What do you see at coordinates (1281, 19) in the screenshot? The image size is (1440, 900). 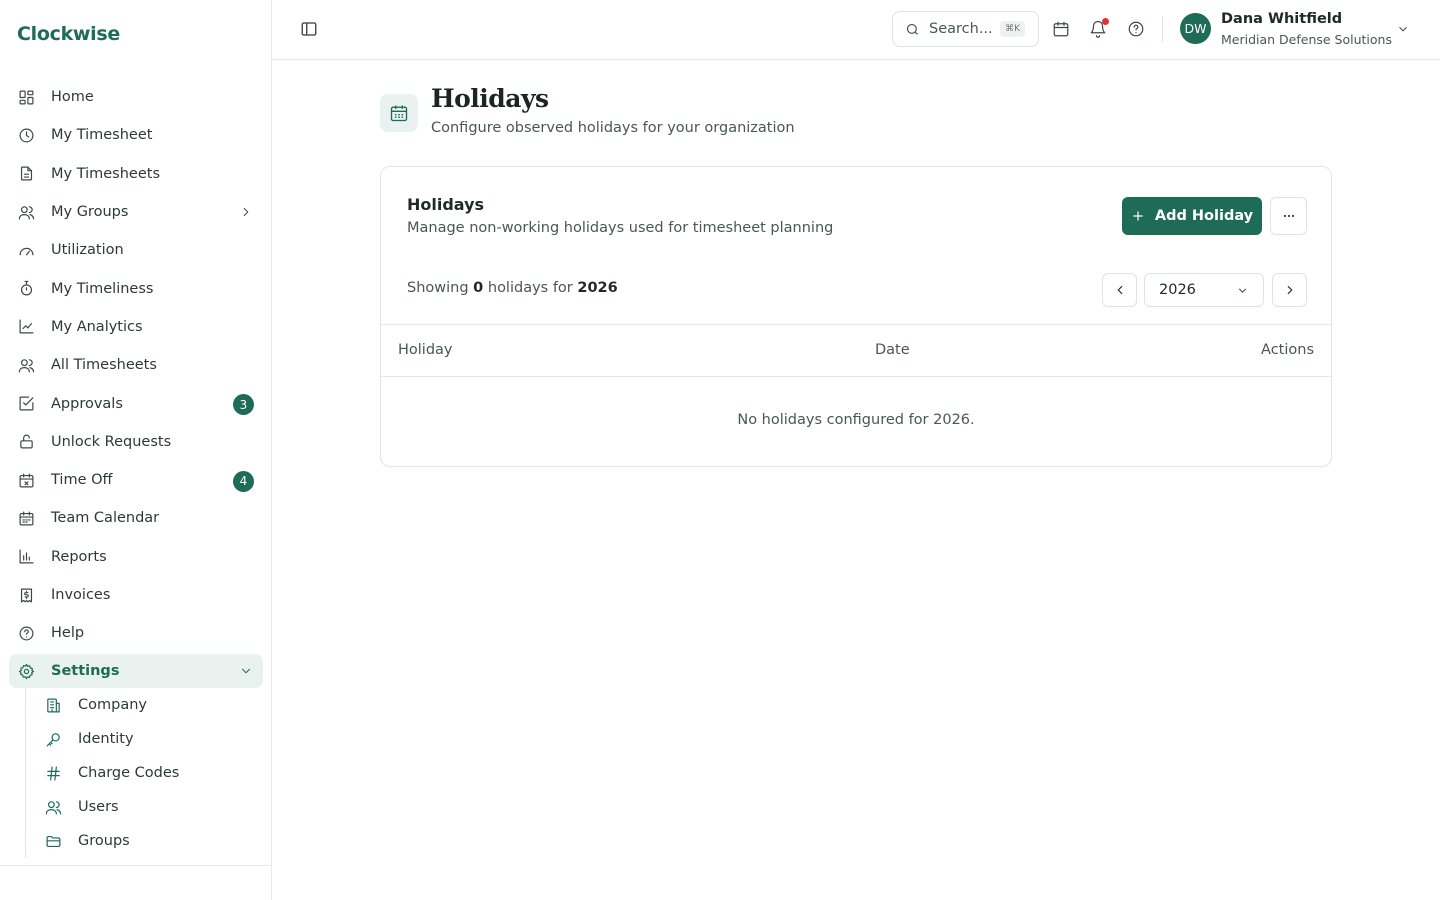 I see `user-name: Dana Whitfield` at bounding box center [1281, 19].